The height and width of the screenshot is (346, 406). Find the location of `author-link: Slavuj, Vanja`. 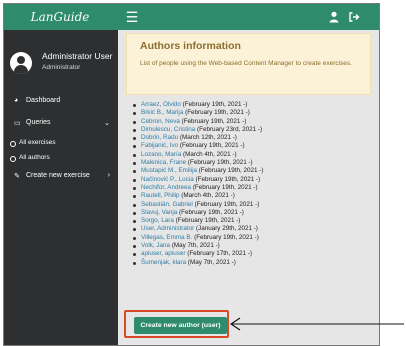

author-link: Slavuj, Vanja is located at coordinates (159, 212).